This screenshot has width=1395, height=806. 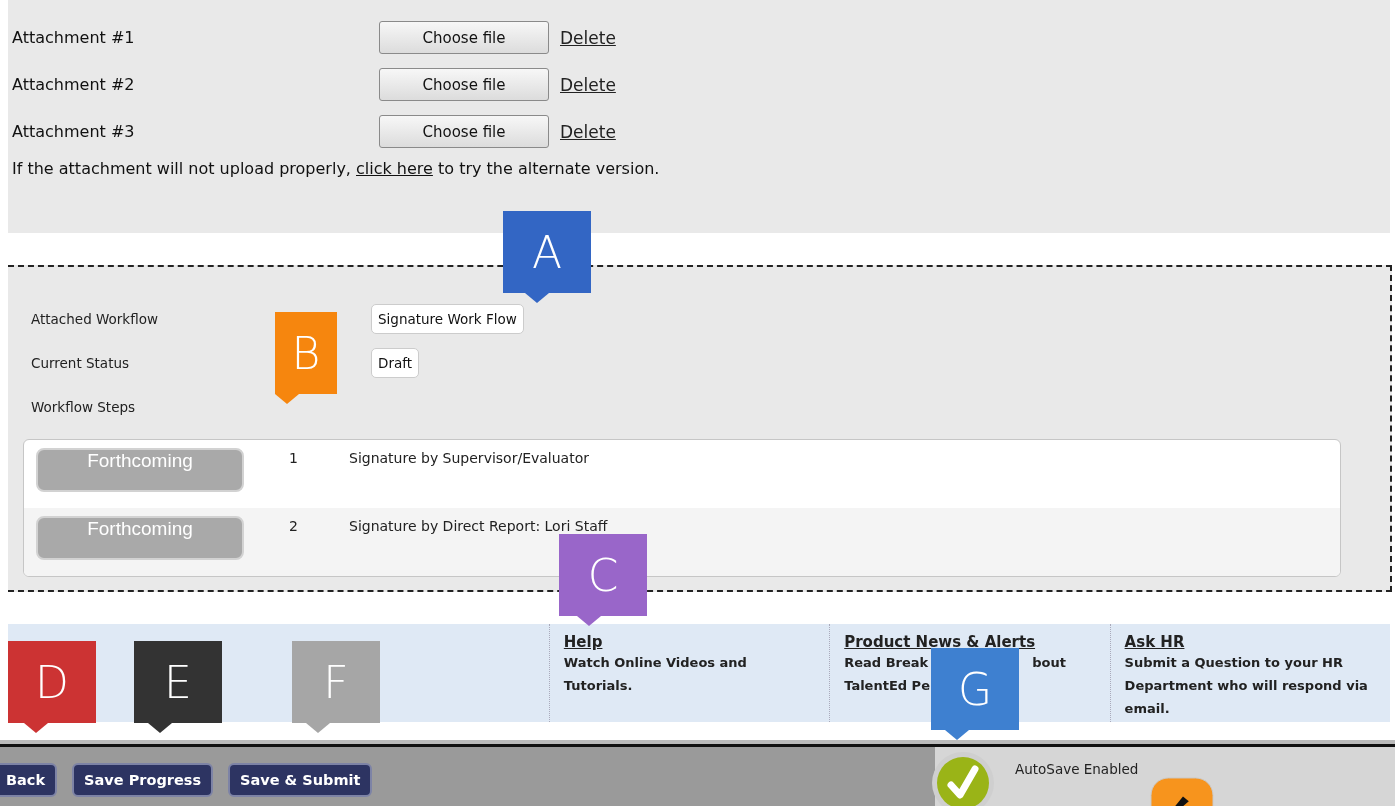 I want to click on footer-text: Submit a Question to your HR, so click(x=1233, y=663).